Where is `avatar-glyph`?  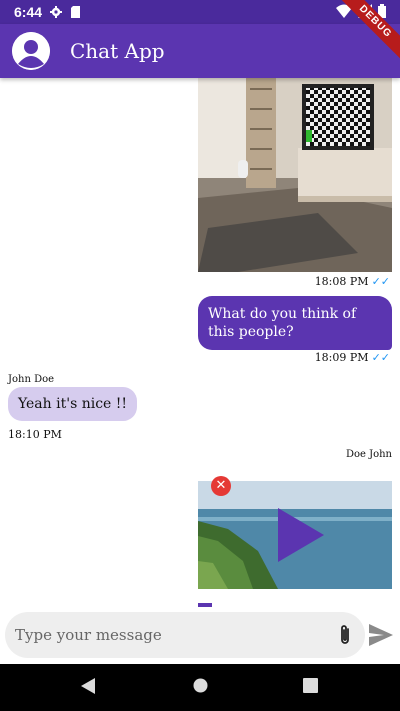
avatar-glyph is located at coordinates (31, 51).